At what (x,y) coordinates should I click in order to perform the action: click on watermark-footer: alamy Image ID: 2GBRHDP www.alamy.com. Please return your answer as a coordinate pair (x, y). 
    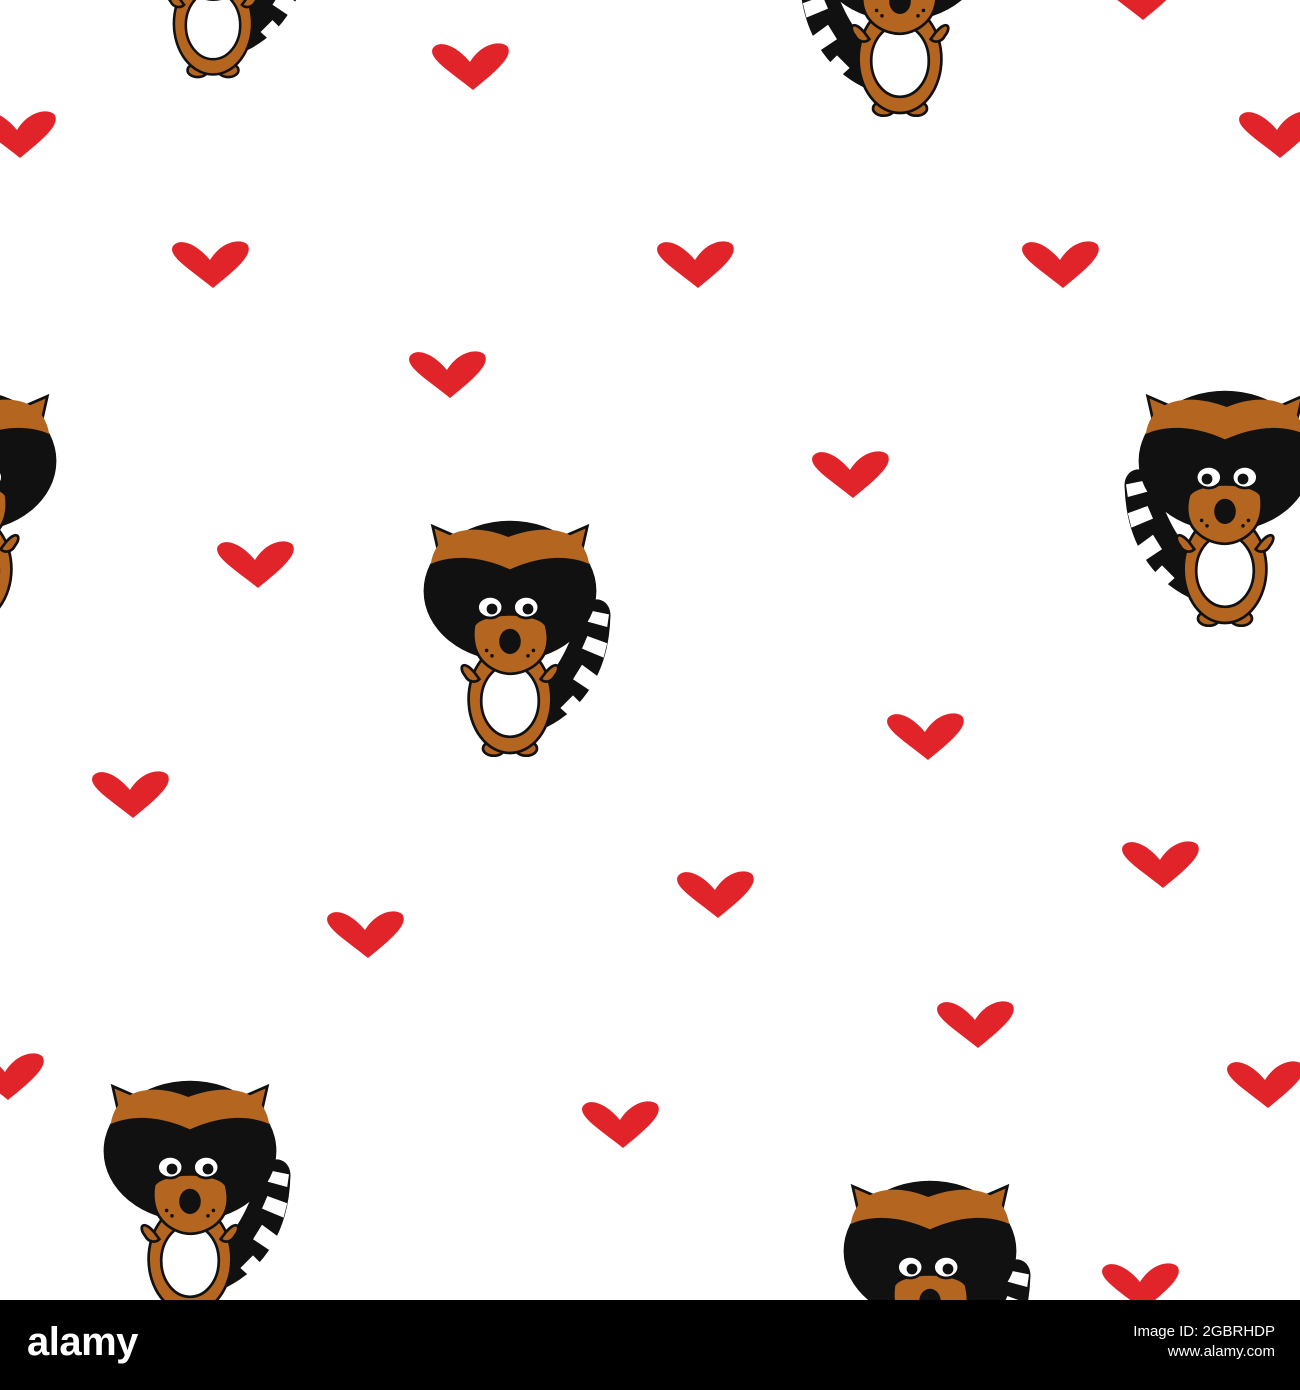
    Looking at the image, I should click on (650, 1345).